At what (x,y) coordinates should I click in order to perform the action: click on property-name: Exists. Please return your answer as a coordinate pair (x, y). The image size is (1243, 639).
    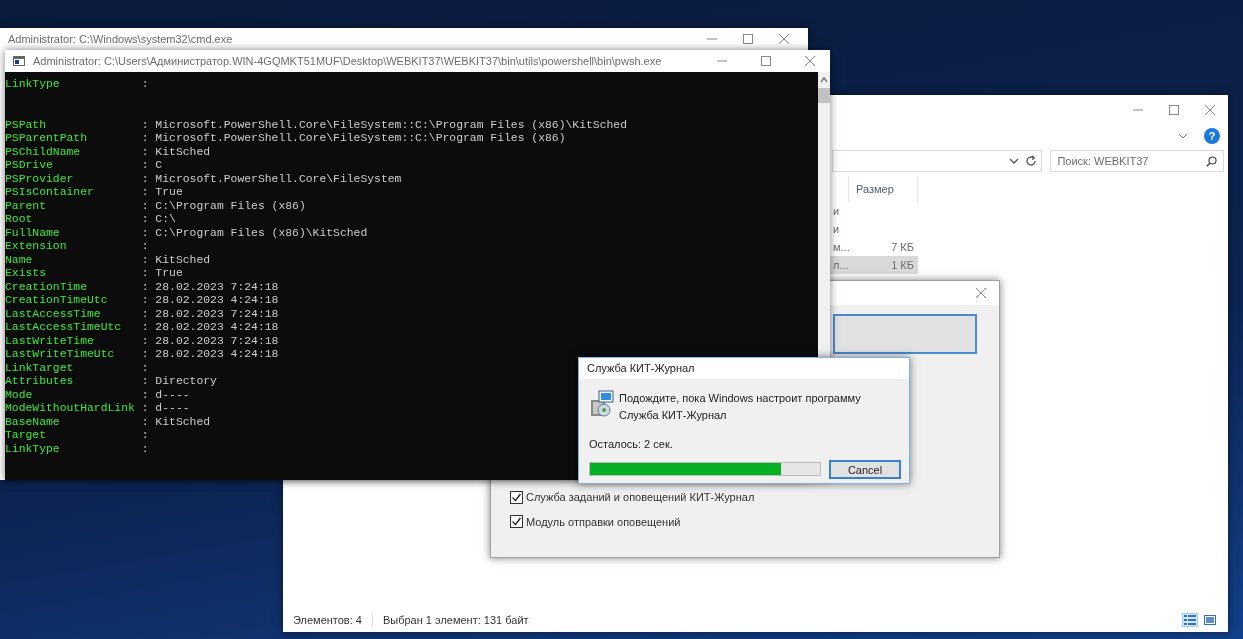
    Looking at the image, I should click on (26, 274).